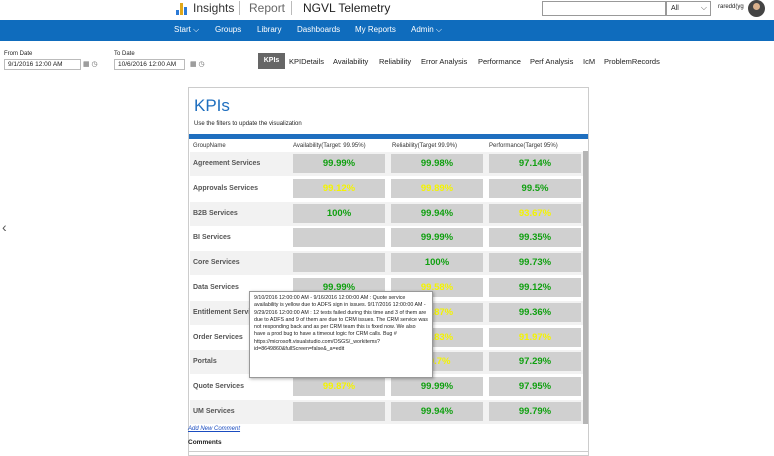 The width and height of the screenshot is (774, 456). What do you see at coordinates (499, 61) in the screenshot?
I see `tab-performance: Performance` at bounding box center [499, 61].